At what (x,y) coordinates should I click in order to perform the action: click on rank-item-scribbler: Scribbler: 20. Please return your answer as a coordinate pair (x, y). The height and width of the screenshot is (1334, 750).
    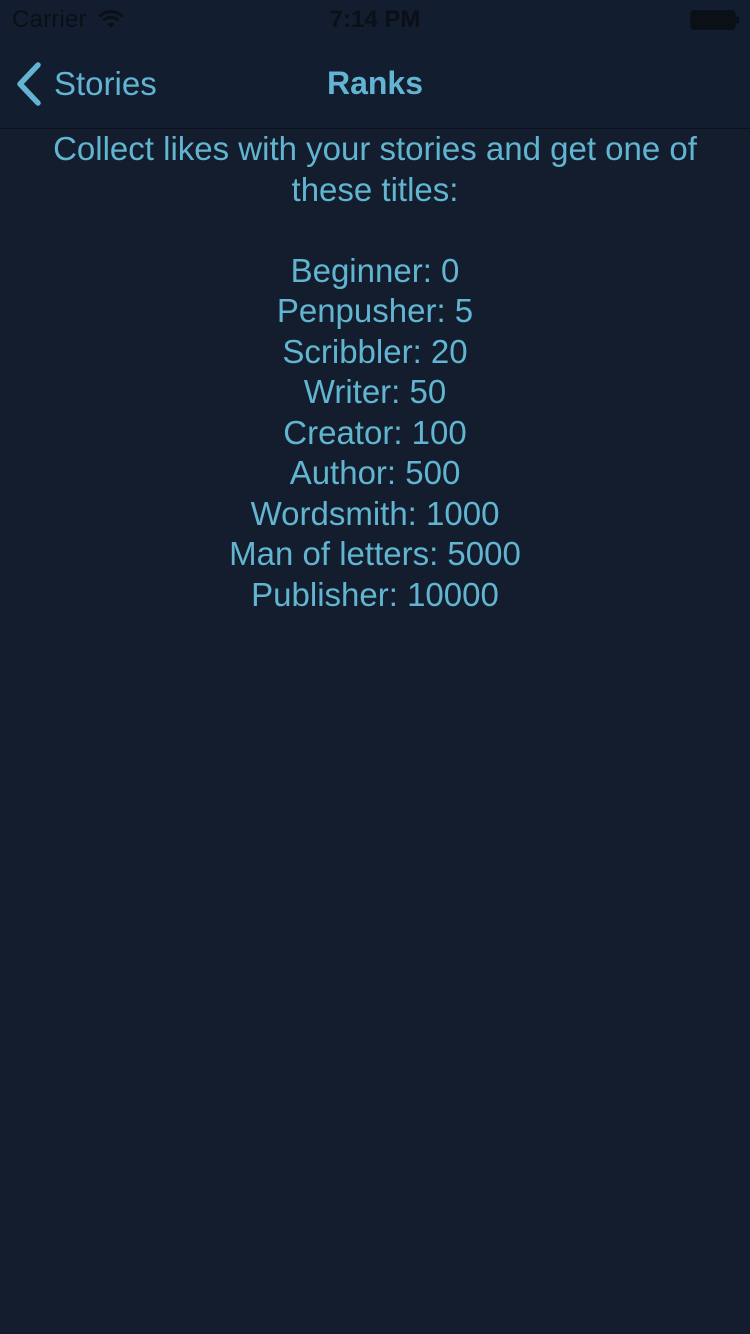
    Looking at the image, I should click on (375, 351).